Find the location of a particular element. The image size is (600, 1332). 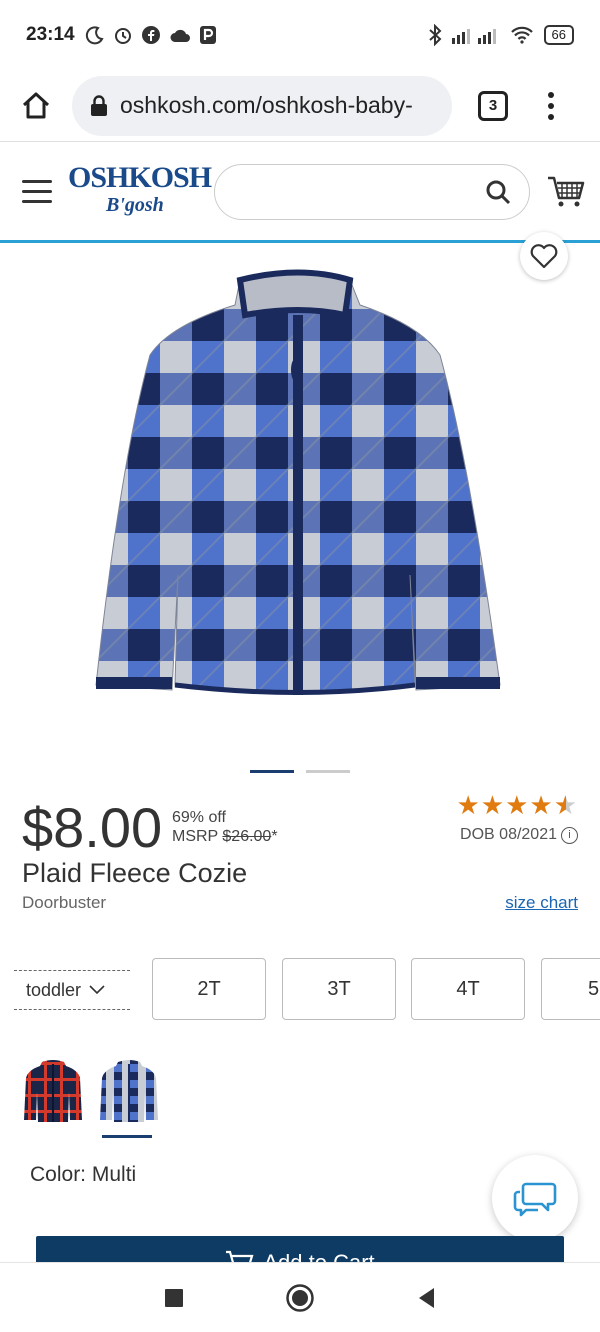

signal-icon is located at coordinates (473, 36).